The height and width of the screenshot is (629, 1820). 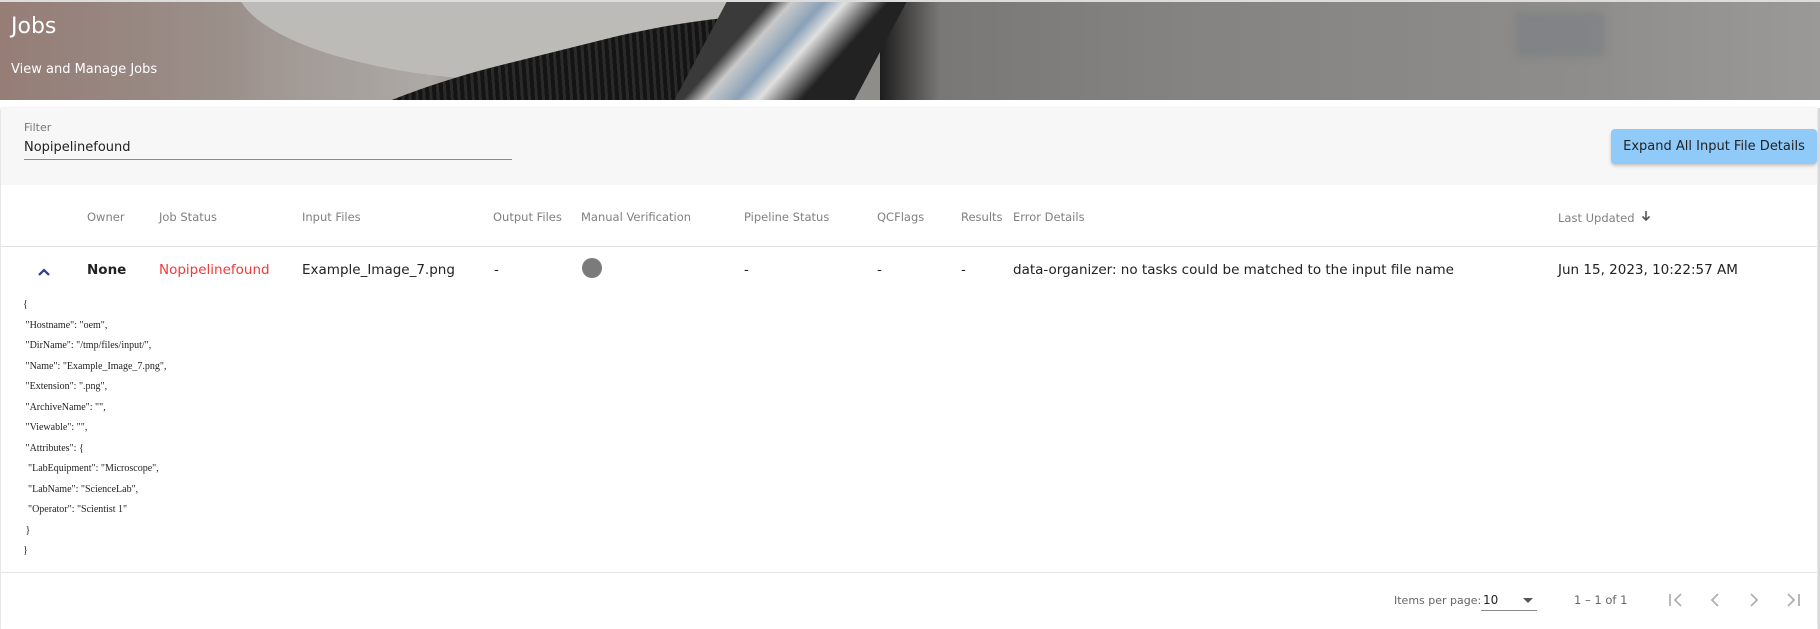 What do you see at coordinates (65, 386) in the screenshot?
I see `details-line: "Extension": ".png",` at bounding box center [65, 386].